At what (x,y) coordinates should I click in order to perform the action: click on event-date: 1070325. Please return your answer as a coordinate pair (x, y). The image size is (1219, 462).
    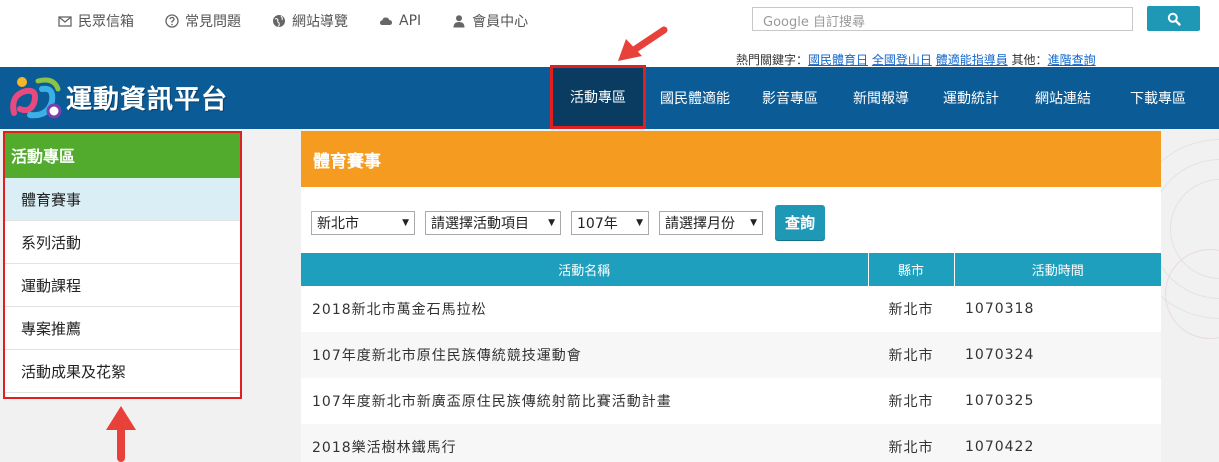
    Looking at the image, I should click on (1057, 401).